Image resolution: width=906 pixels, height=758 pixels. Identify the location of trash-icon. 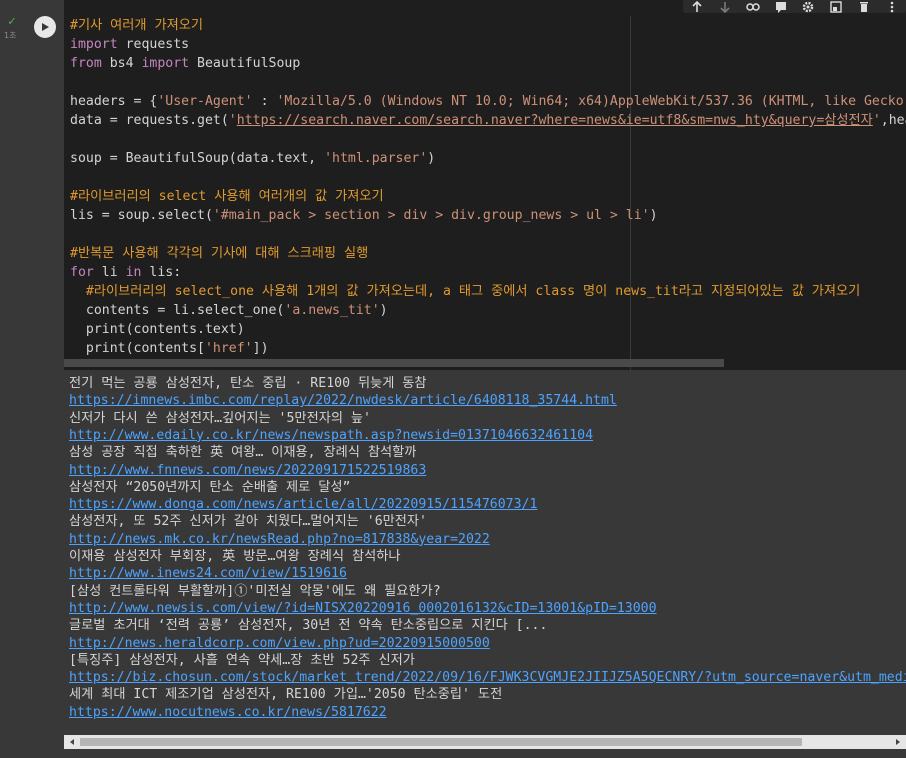
(864, 6).